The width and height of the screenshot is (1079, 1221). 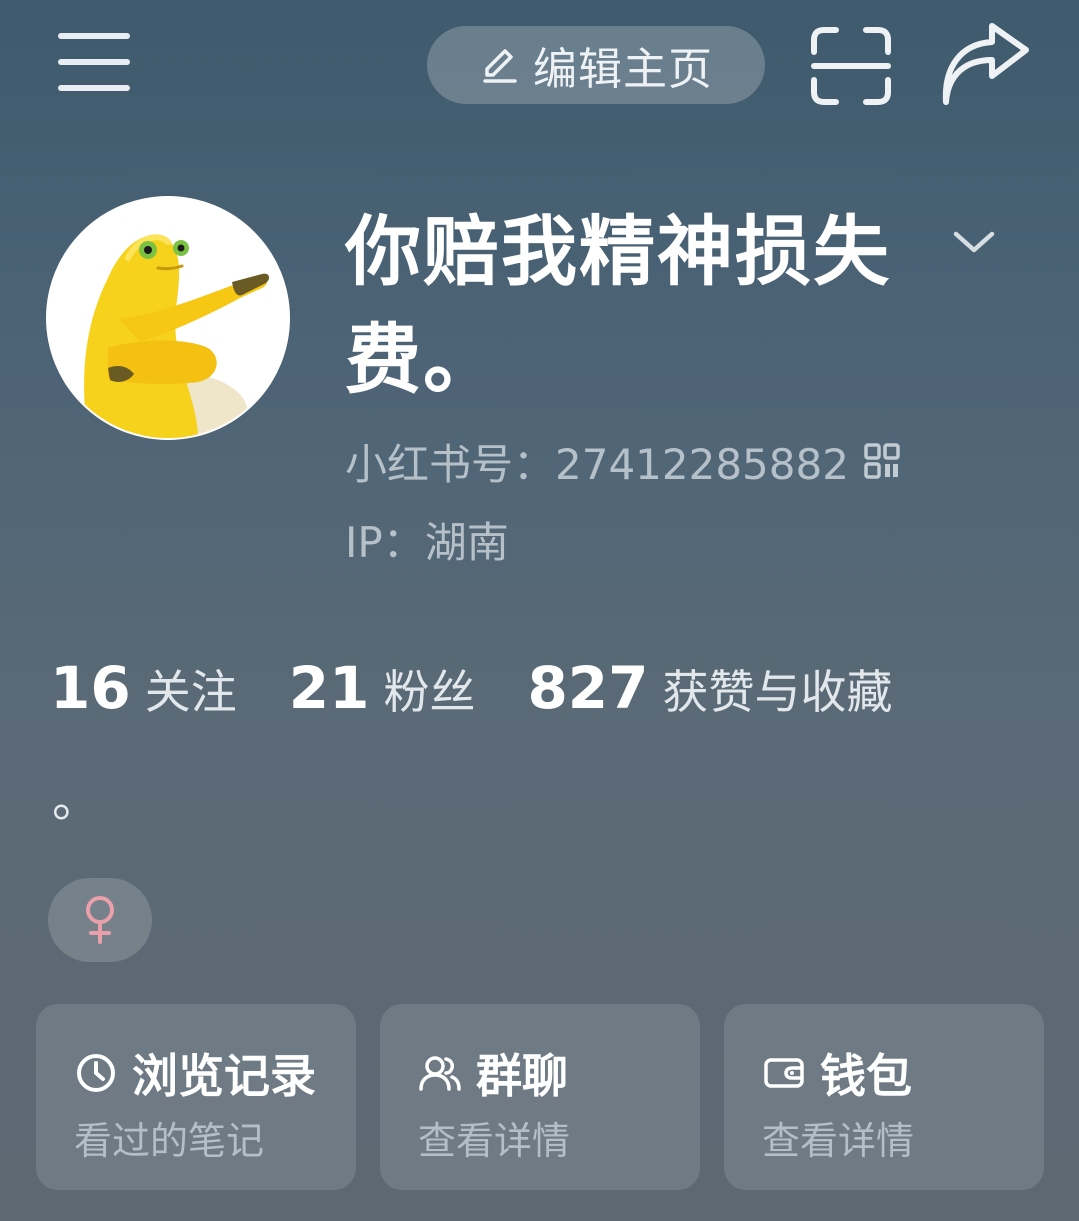 What do you see at coordinates (427, 542) in the screenshot?
I see `ip-location: IP：湖南` at bounding box center [427, 542].